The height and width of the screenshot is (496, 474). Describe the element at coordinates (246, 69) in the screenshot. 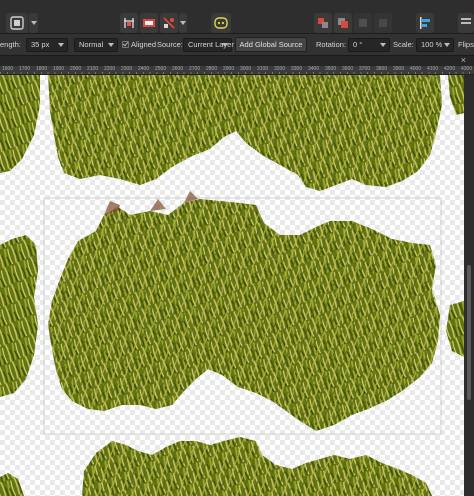

I see `ruler-label: 3000` at that location.